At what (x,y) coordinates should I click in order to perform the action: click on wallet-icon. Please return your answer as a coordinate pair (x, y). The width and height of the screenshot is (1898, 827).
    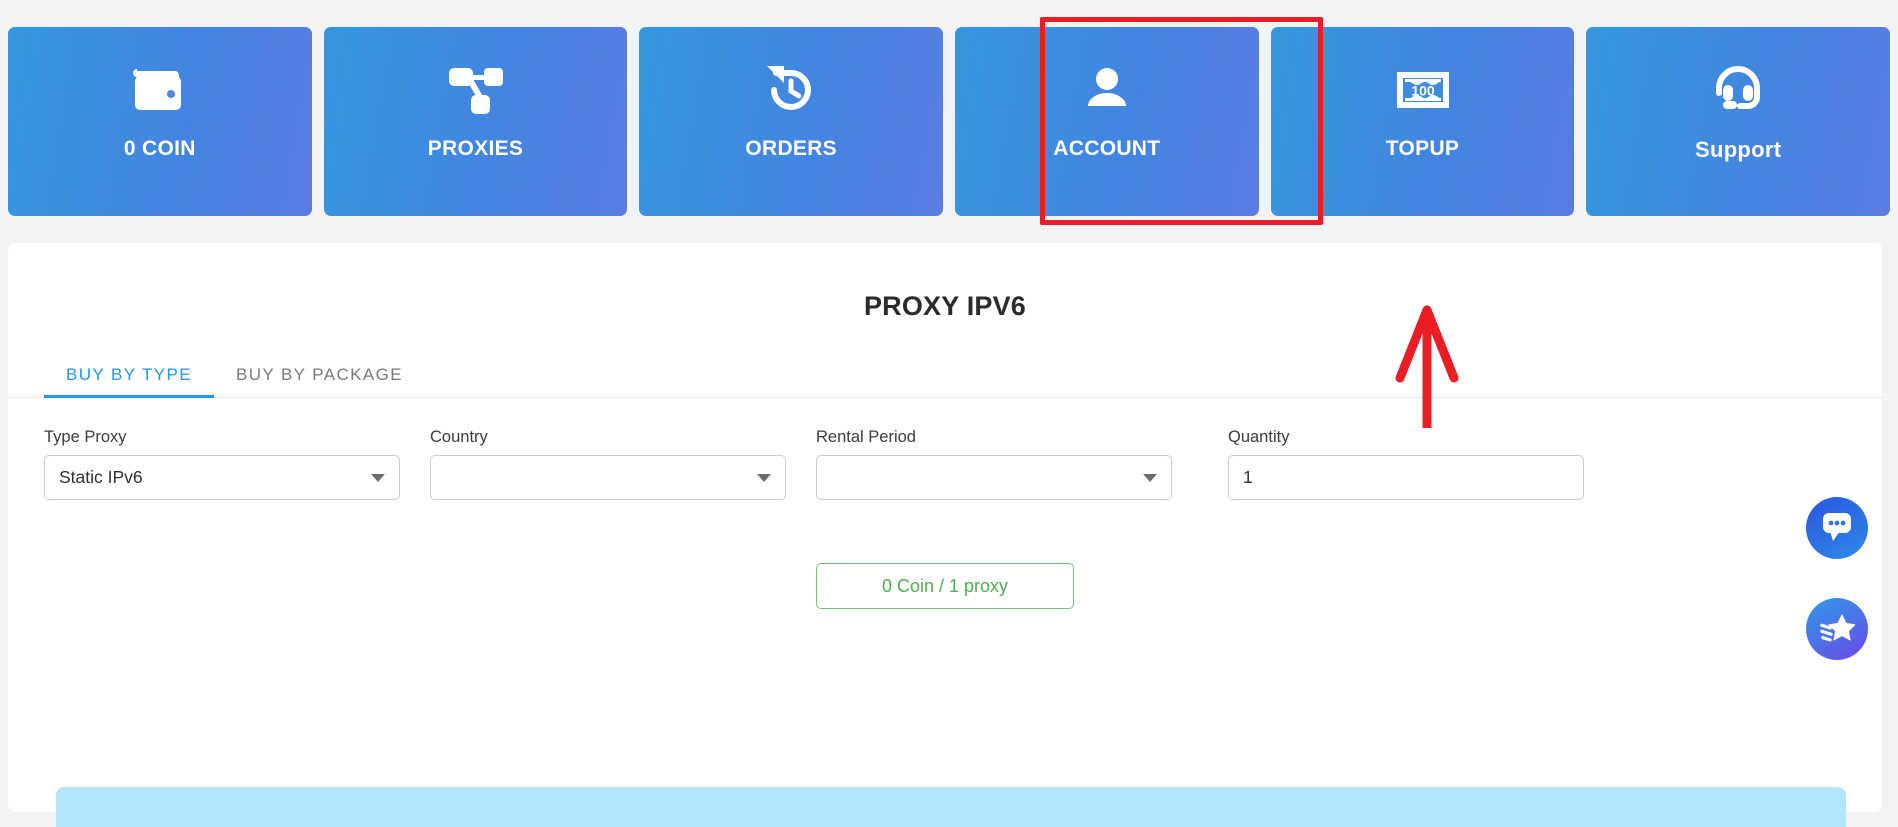
    Looking at the image, I should click on (160, 90).